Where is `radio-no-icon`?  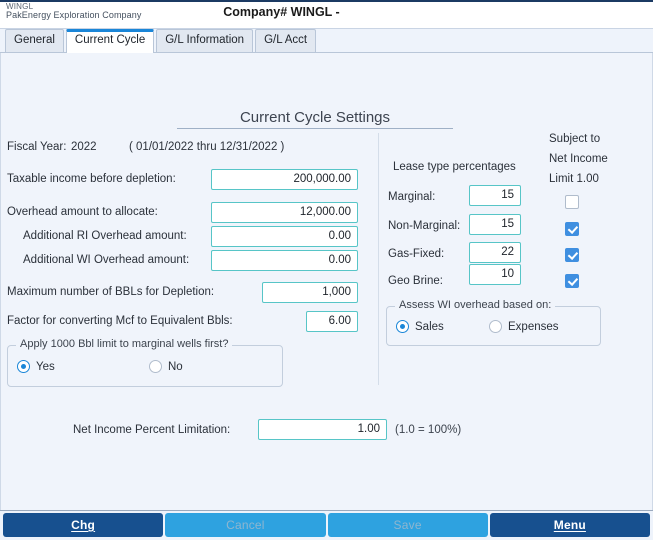
radio-no-icon is located at coordinates (155, 366).